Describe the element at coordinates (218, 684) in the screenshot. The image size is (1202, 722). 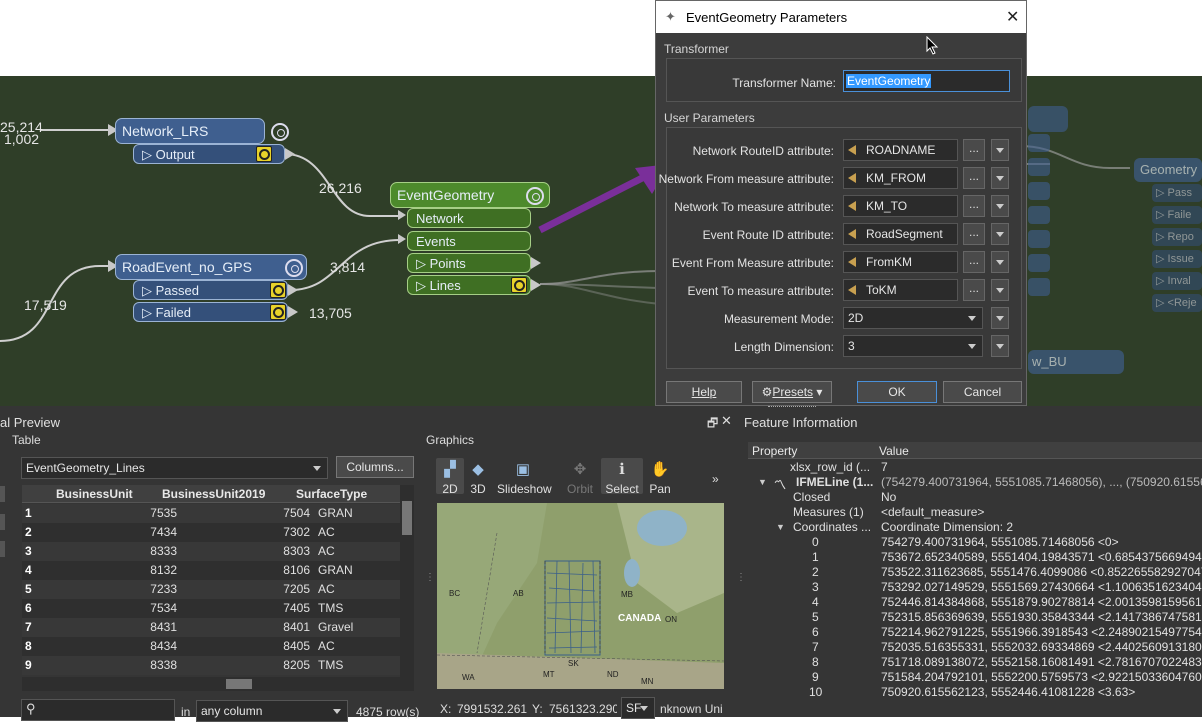
I see `horizontal-scrollbar` at that location.